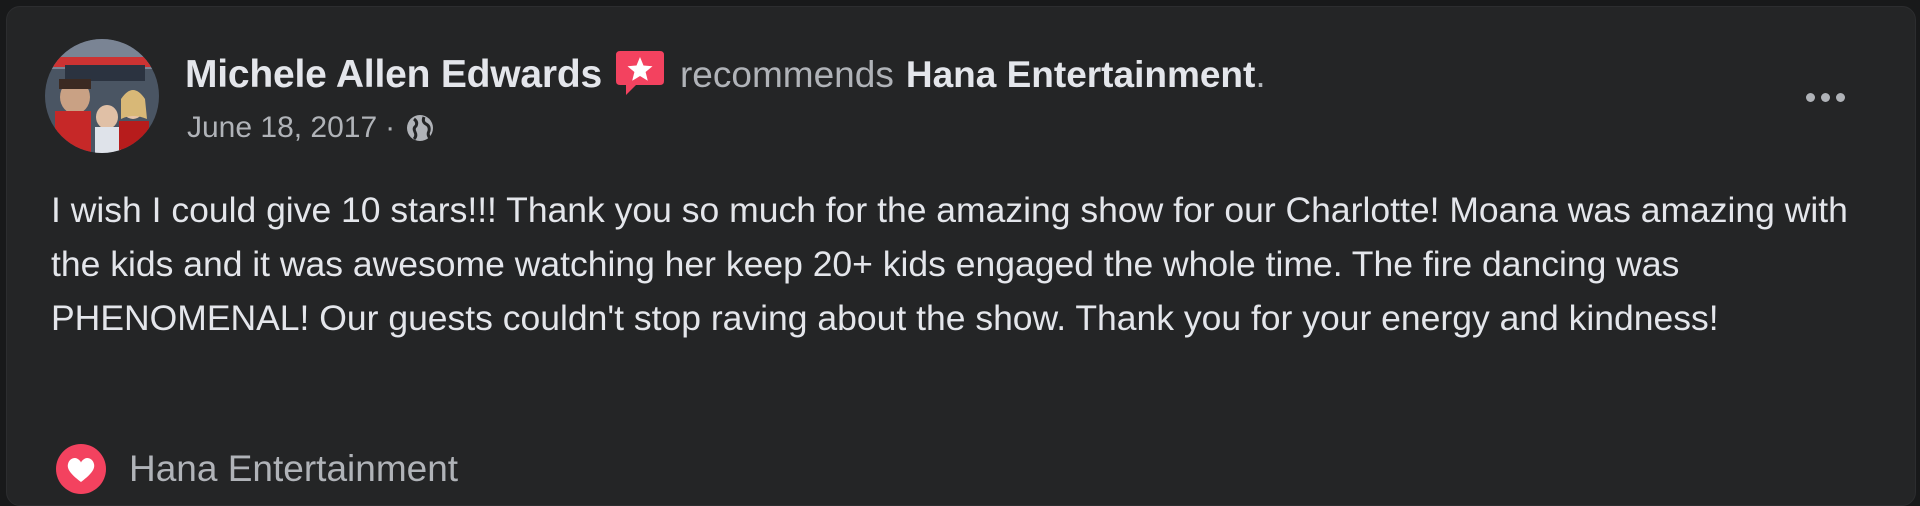  I want to click on more-options-icon, so click(1825, 97).